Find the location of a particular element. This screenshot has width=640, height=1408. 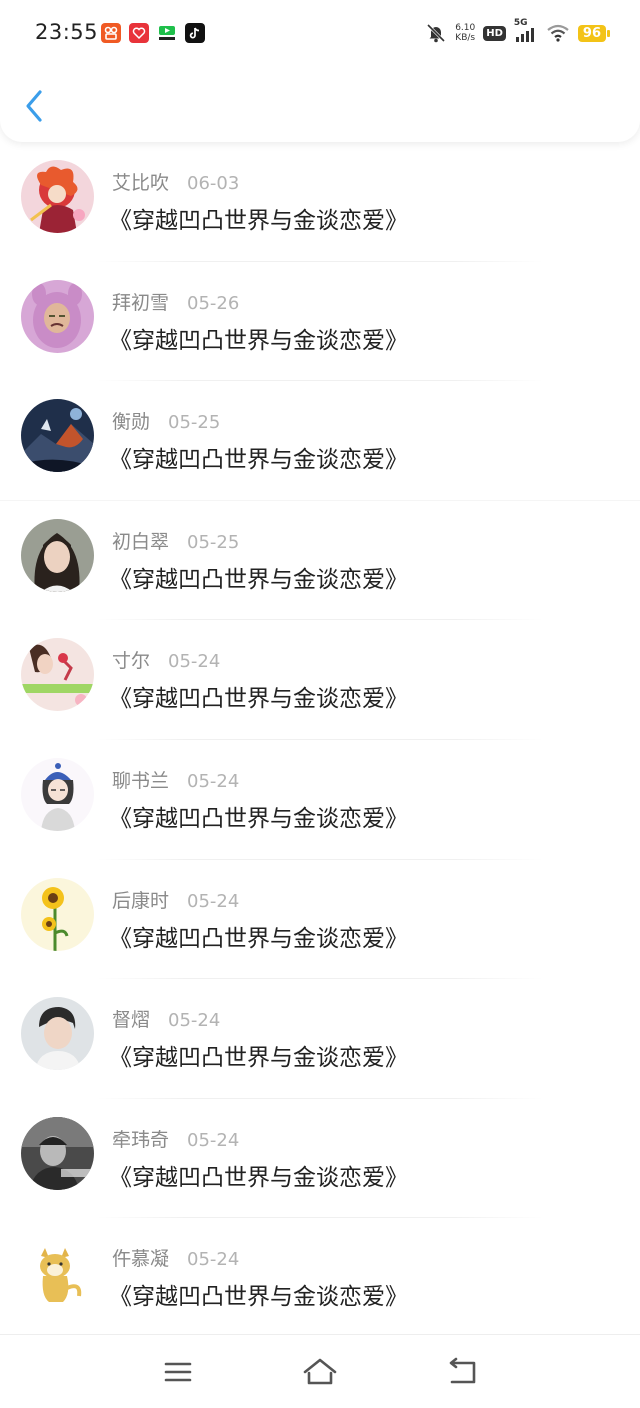

list-item: 初白翠 05-25 《穿越凹凸世界与金谈恋爱》 is located at coordinates (320, 561).